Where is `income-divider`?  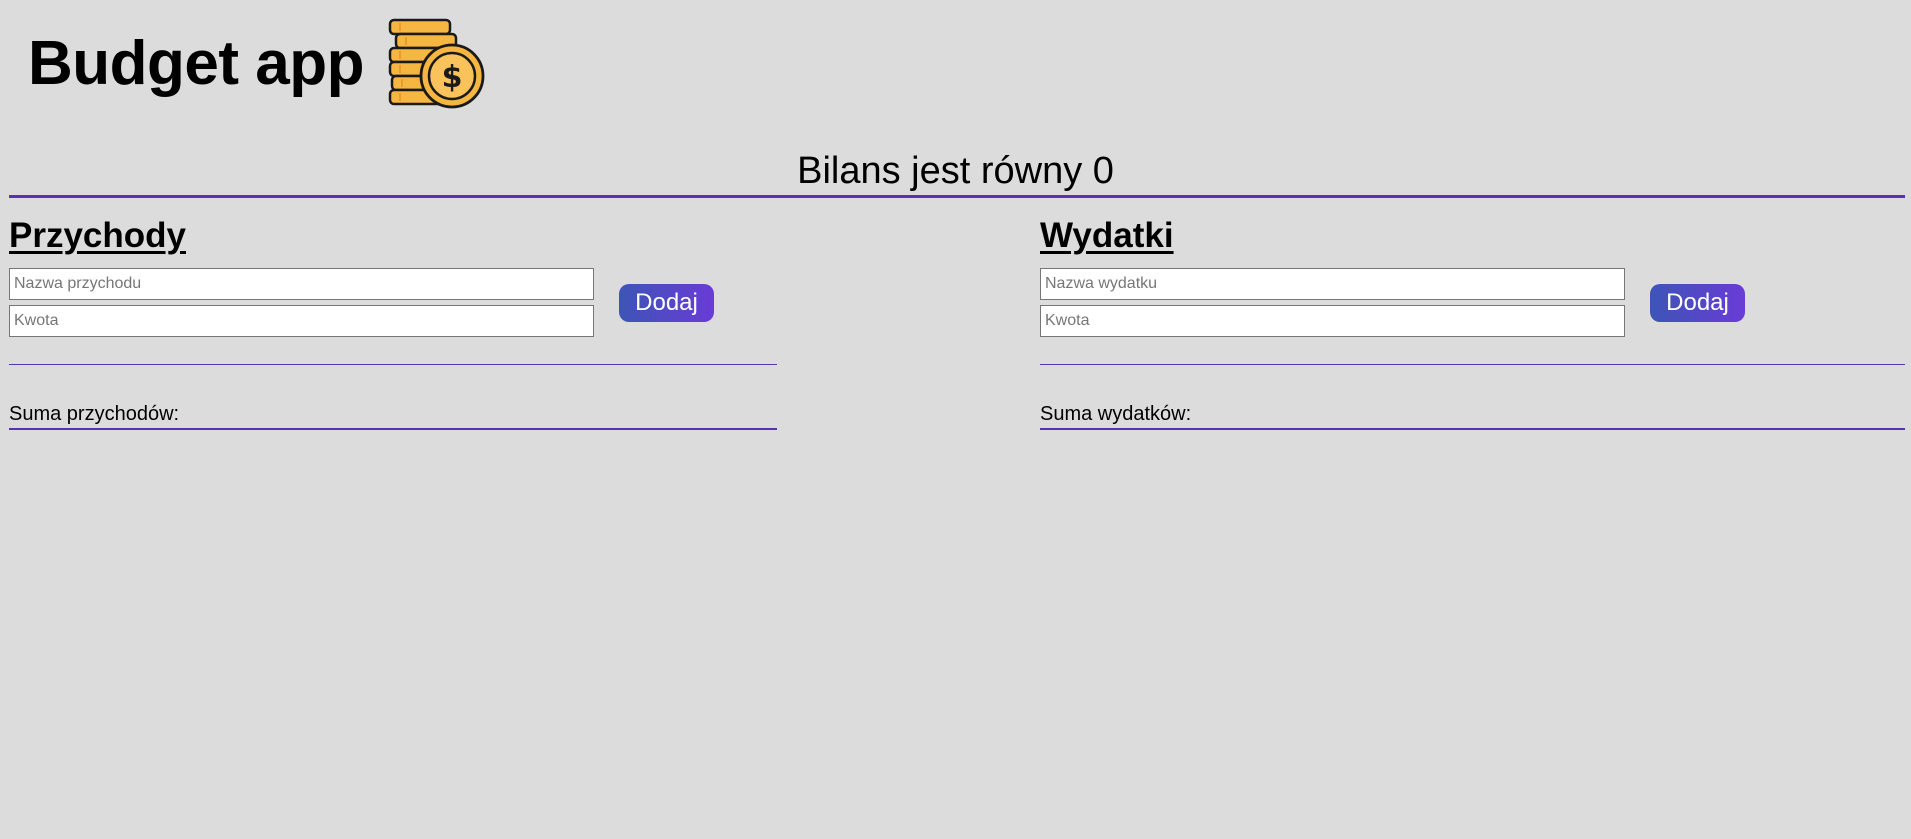 income-divider is located at coordinates (393, 364).